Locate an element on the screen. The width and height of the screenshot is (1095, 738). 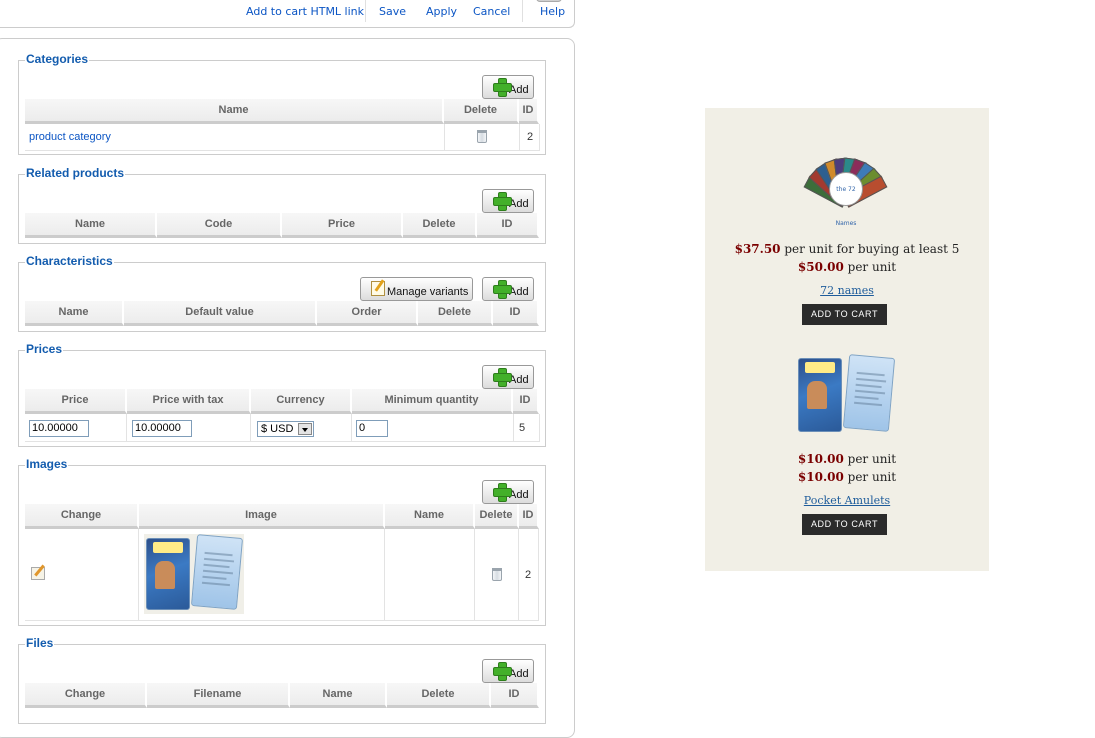
help-button: Help is located at coordinates (552, 11).